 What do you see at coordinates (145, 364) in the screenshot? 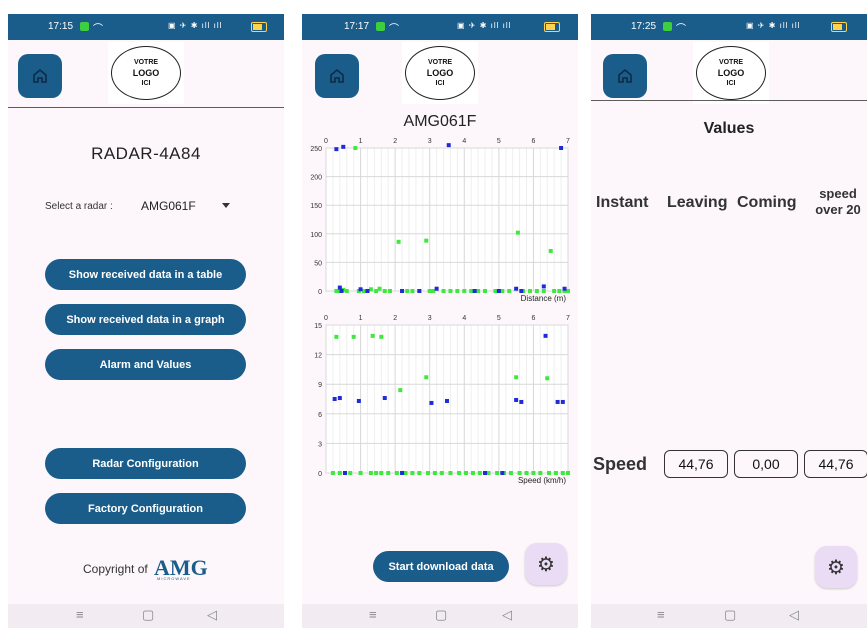
I see `alarm-values-button: Alarm and Values` at bounding box center [145, 364].